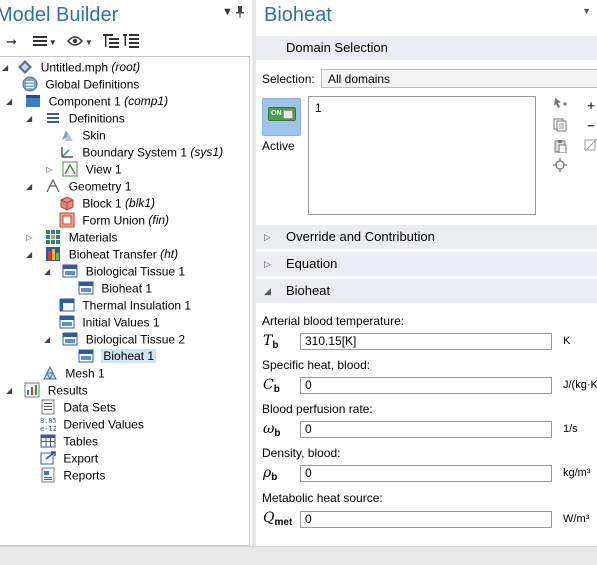 The width and height of the screenshot is (597, 565). I want to click on move-right-arrow-icon: ➞, so click(11, 42).